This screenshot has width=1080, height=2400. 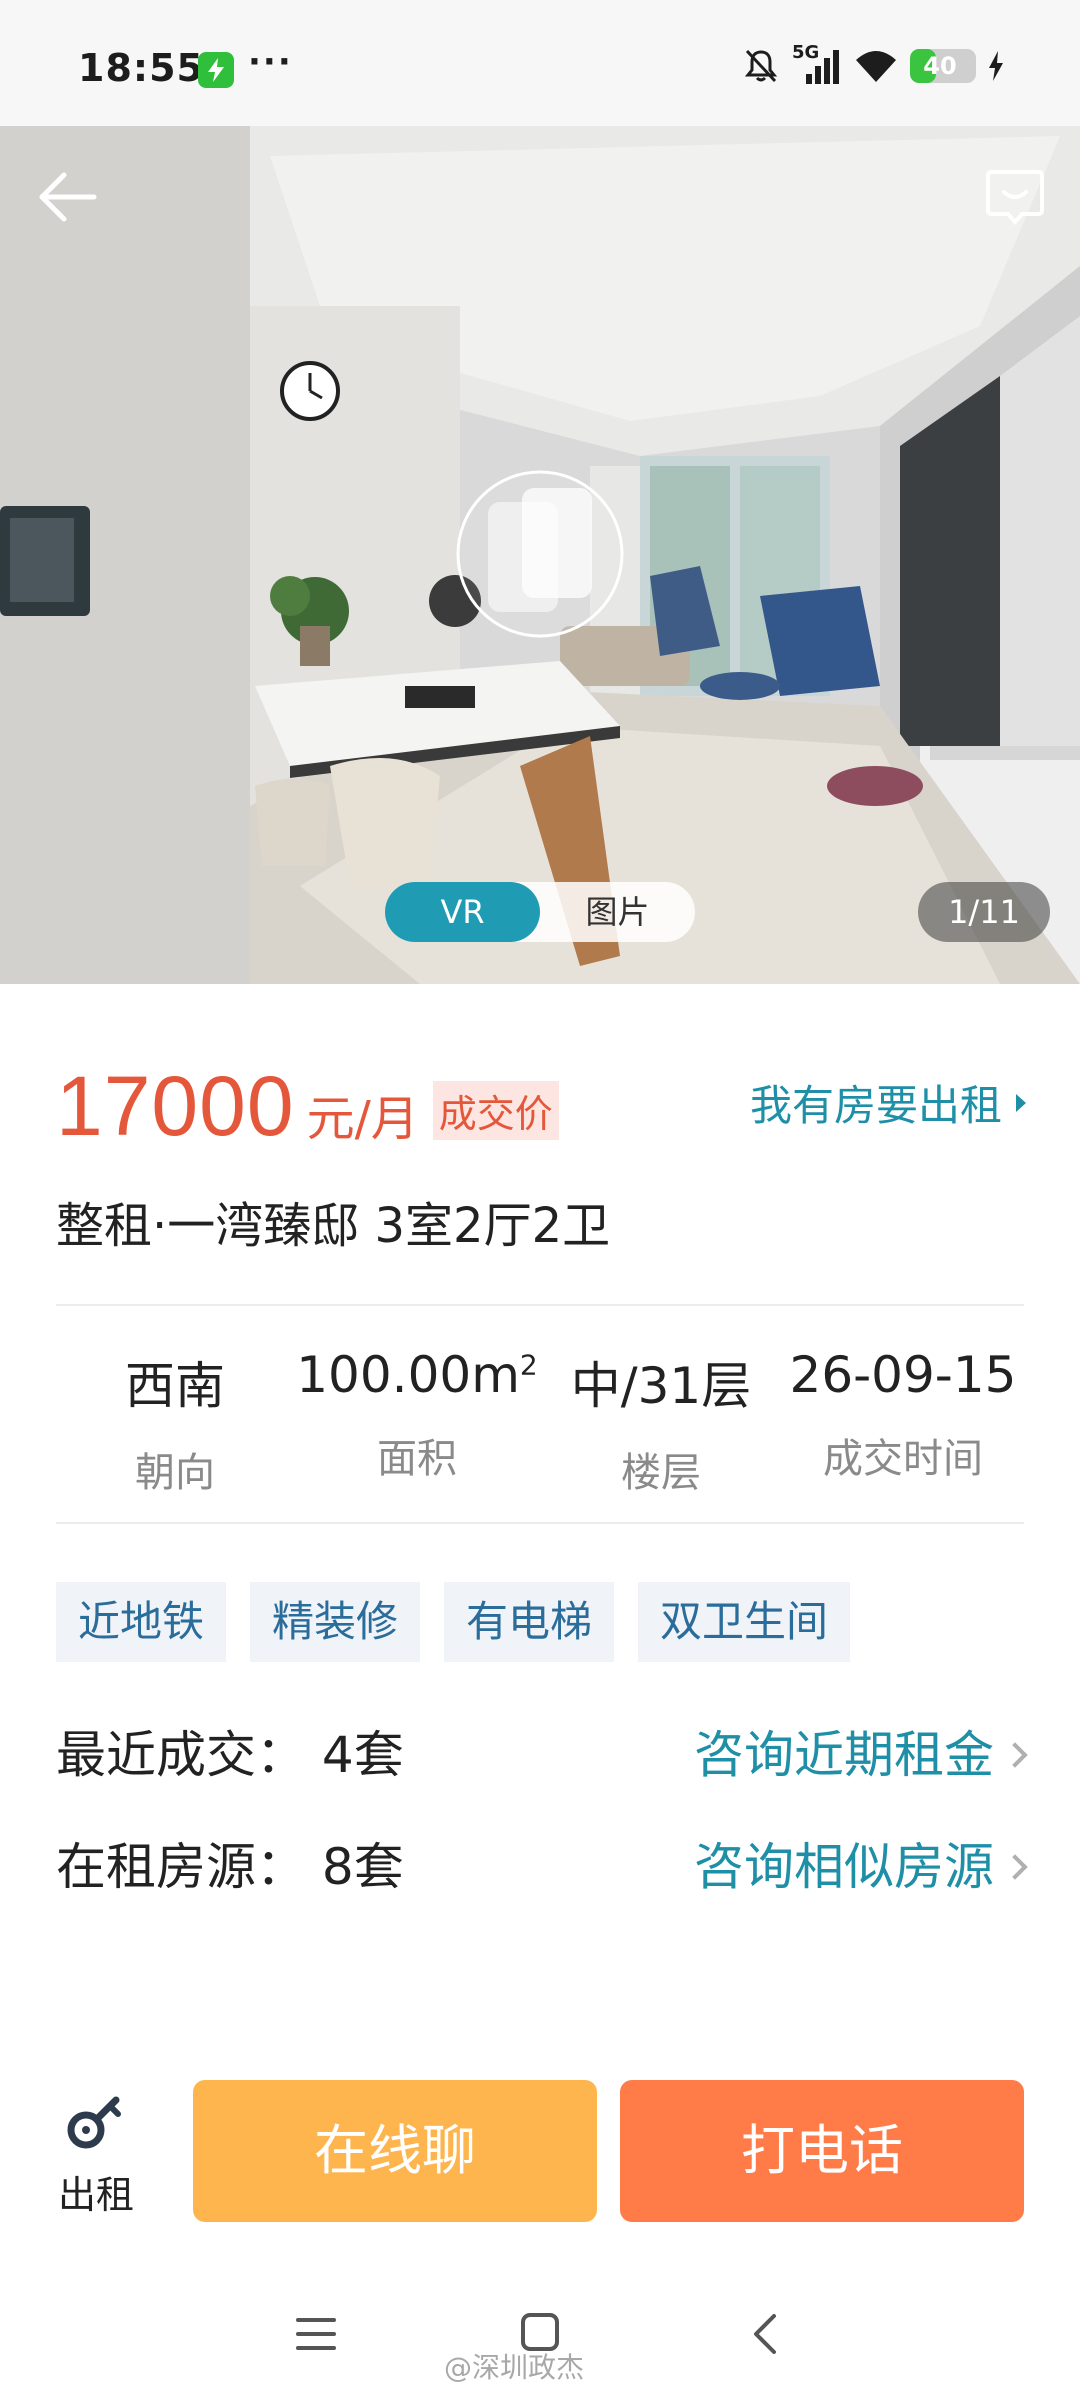 I want to click on back-arrow-icon, so click(x=69, y=197).